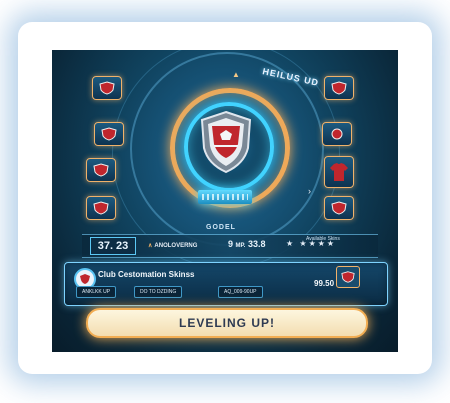  Describe the element at coordinates (158, 292) in the screenshot. I see `panel-button-2: DO TO DZDING` at that location.